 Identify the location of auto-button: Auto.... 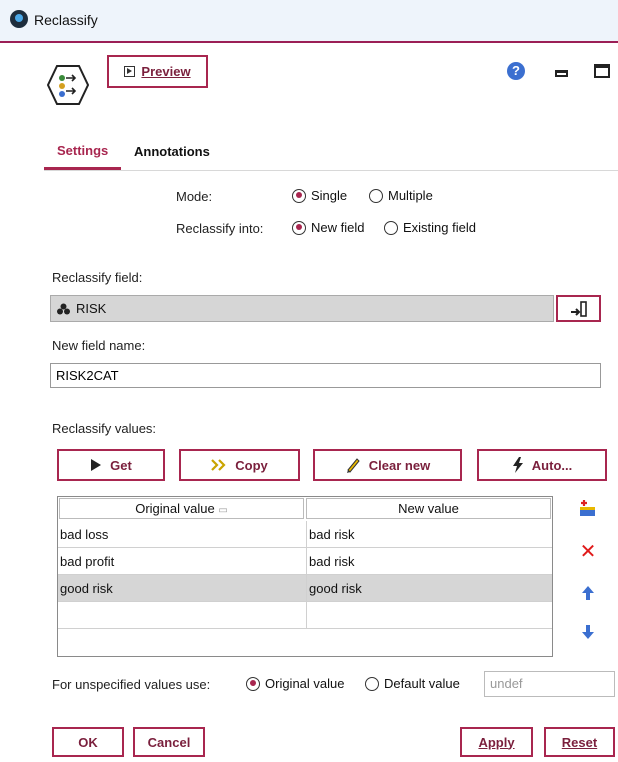
(542, 465).